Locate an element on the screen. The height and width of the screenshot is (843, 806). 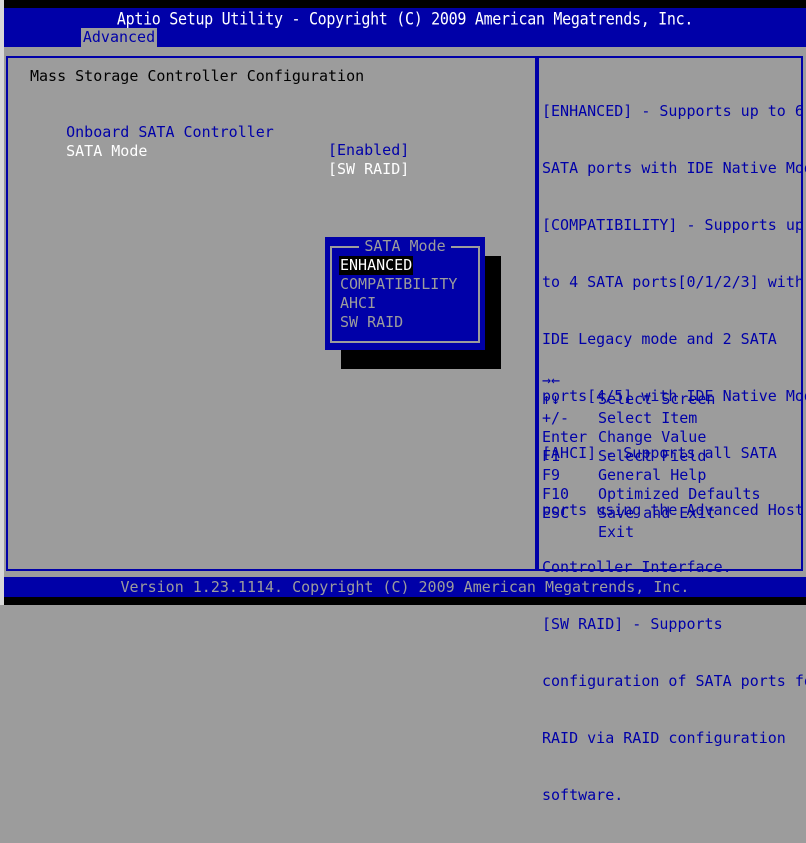
key-description: Select Screen is located at coordinates (657, 399).